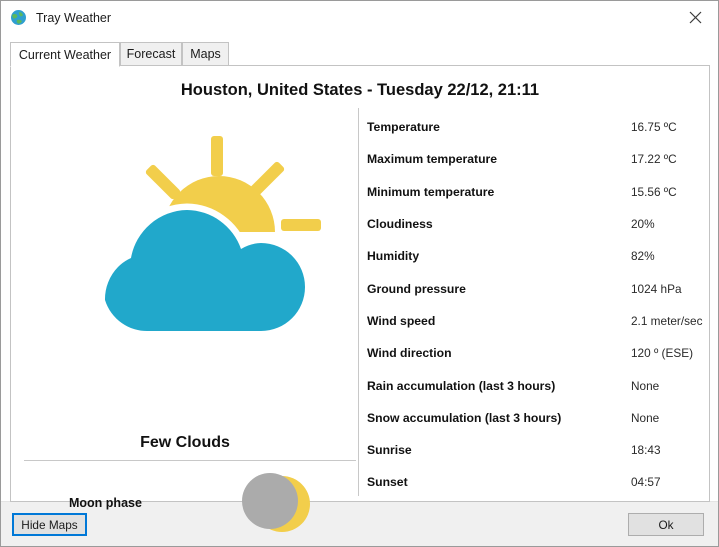 Image resolution: width=719 pixels, height=547 pixels. What do you see at coordinates (190, 460) in the screenshot?
I see `divider-horizontal` at bounding box center [190, 460].